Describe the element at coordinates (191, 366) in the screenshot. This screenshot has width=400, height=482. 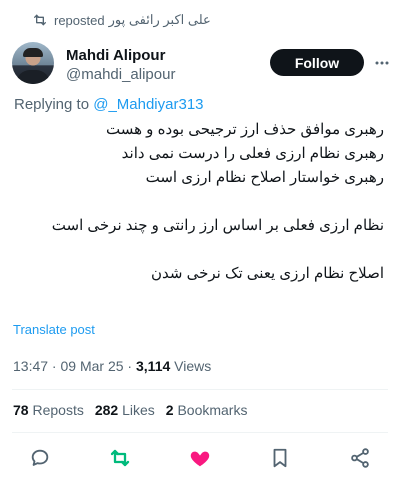
I see `views-label: Views` at that location.